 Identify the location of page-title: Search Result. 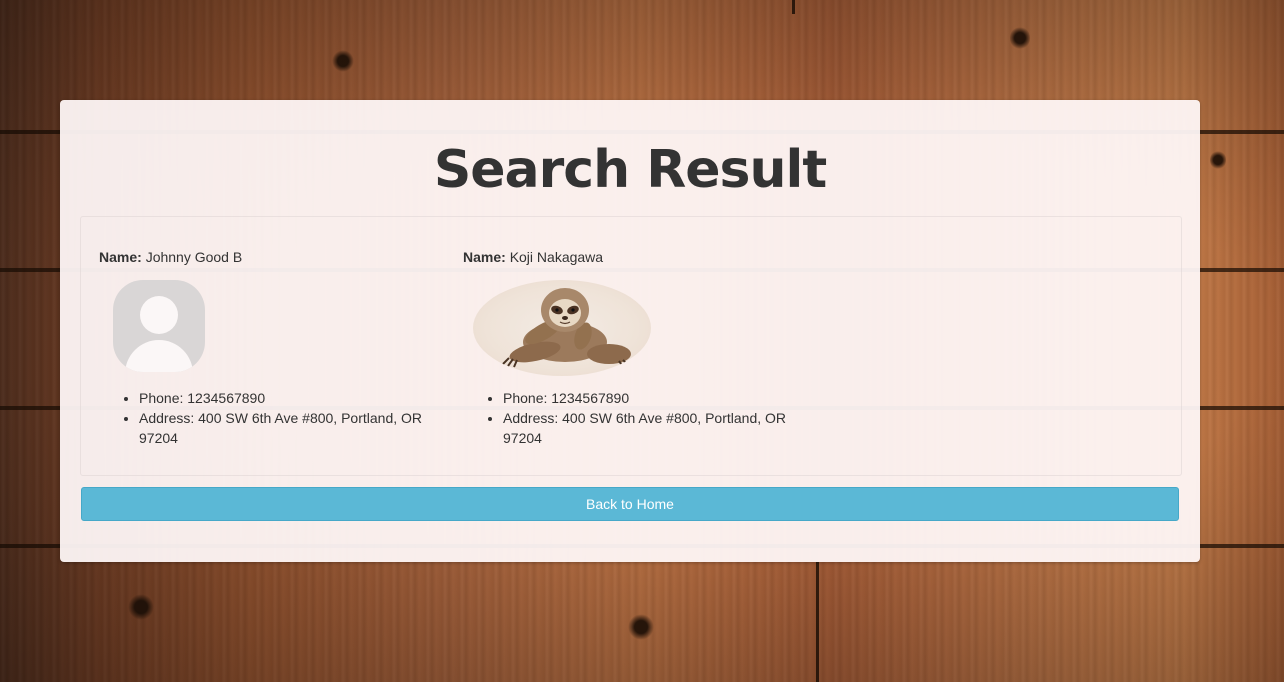
(630, 170).